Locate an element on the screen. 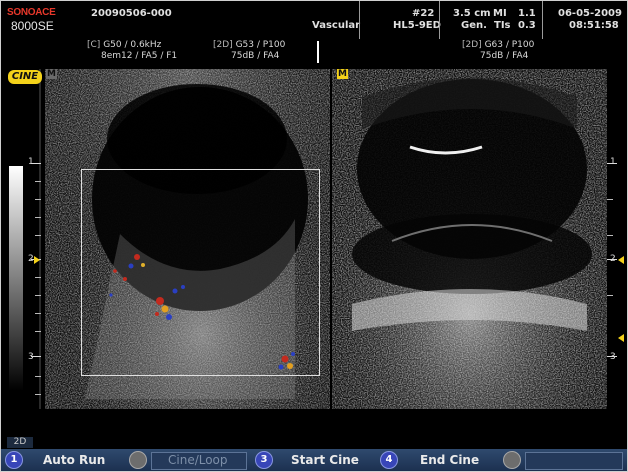 This screenshot has height=472, width=628. color-params: [C] G50 / 0.6kHz 8em12 / FA5 / F1 is located at coordinates (132, 51).